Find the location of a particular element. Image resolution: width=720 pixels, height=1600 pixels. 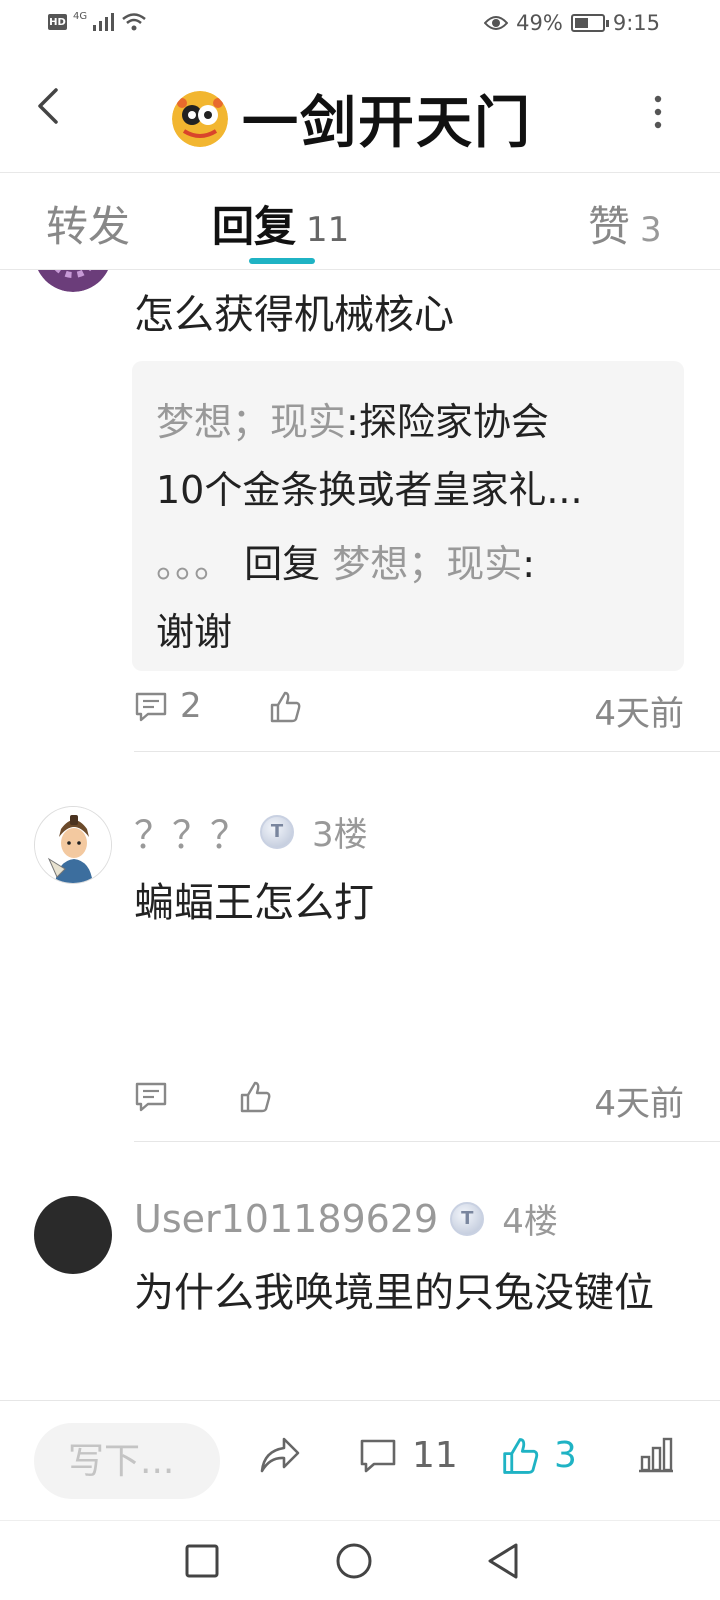

battery-fill is located at coordinates (581, 23).